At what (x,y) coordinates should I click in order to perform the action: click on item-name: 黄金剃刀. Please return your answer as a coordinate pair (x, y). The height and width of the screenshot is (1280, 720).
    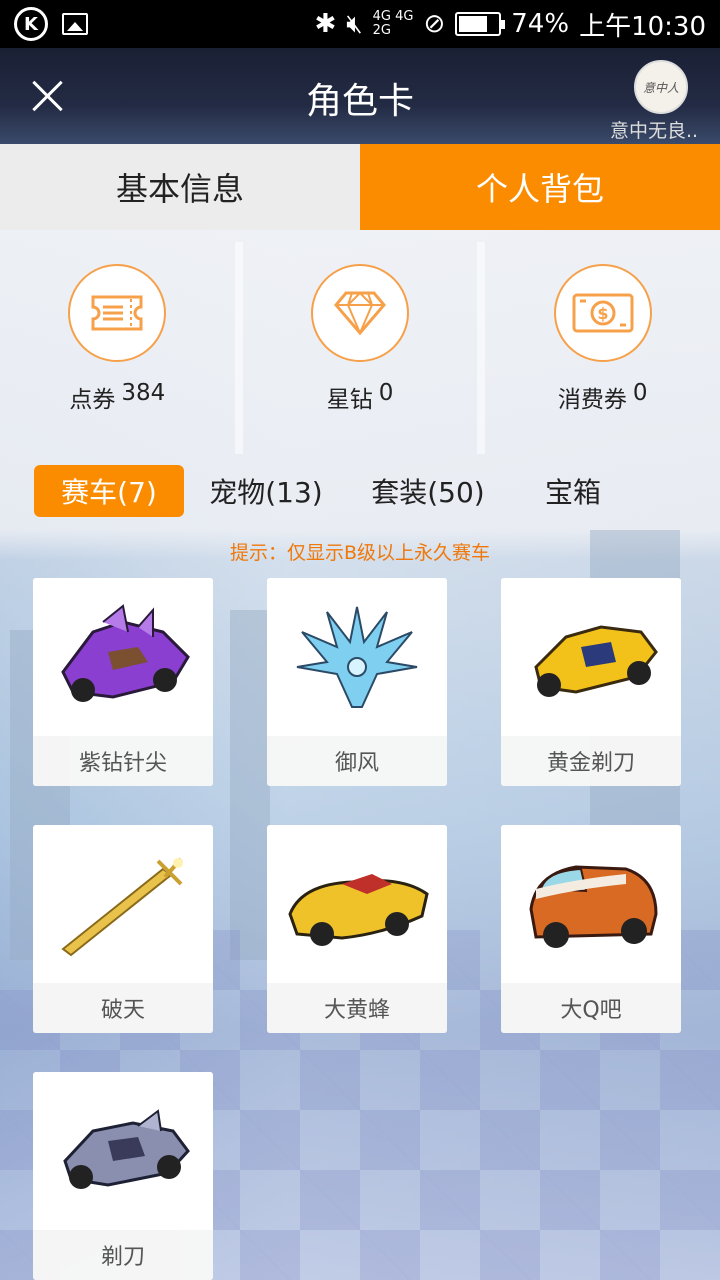
    Looking at the image, I should click on (591, 761).